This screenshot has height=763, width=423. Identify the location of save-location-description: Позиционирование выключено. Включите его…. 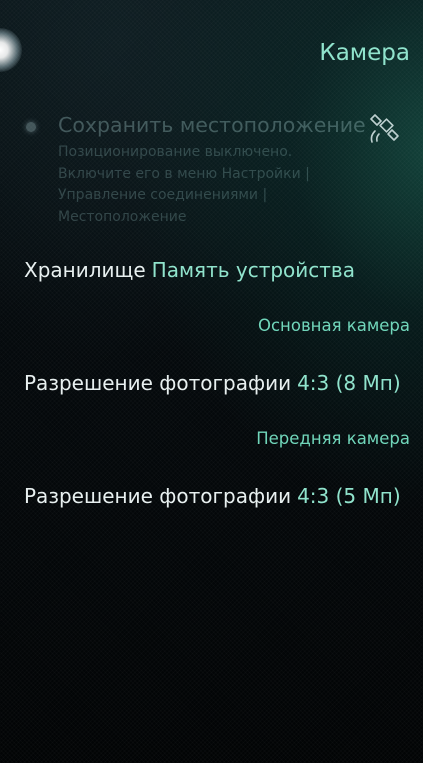
(184, 184).